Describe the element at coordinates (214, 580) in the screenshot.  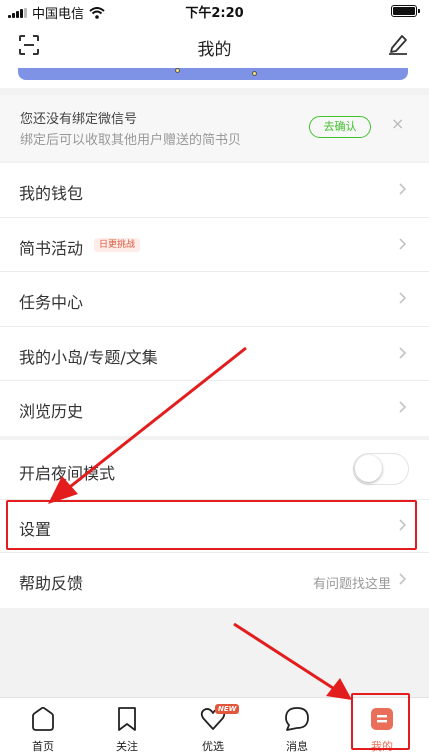
I see `menu-item-help: 帮助反馈 有问题找这里` at that location.